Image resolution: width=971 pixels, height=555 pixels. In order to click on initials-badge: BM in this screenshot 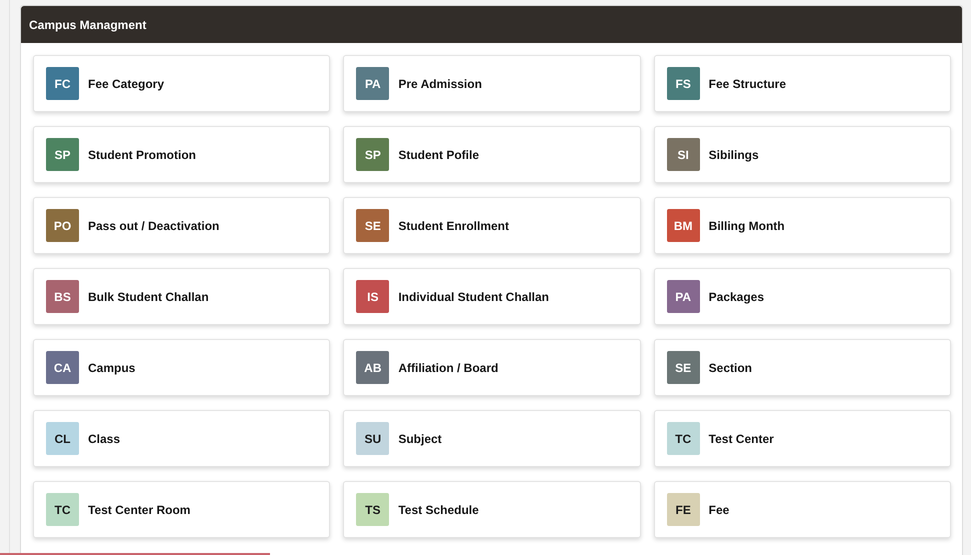, I will do `click(683, 225)`.